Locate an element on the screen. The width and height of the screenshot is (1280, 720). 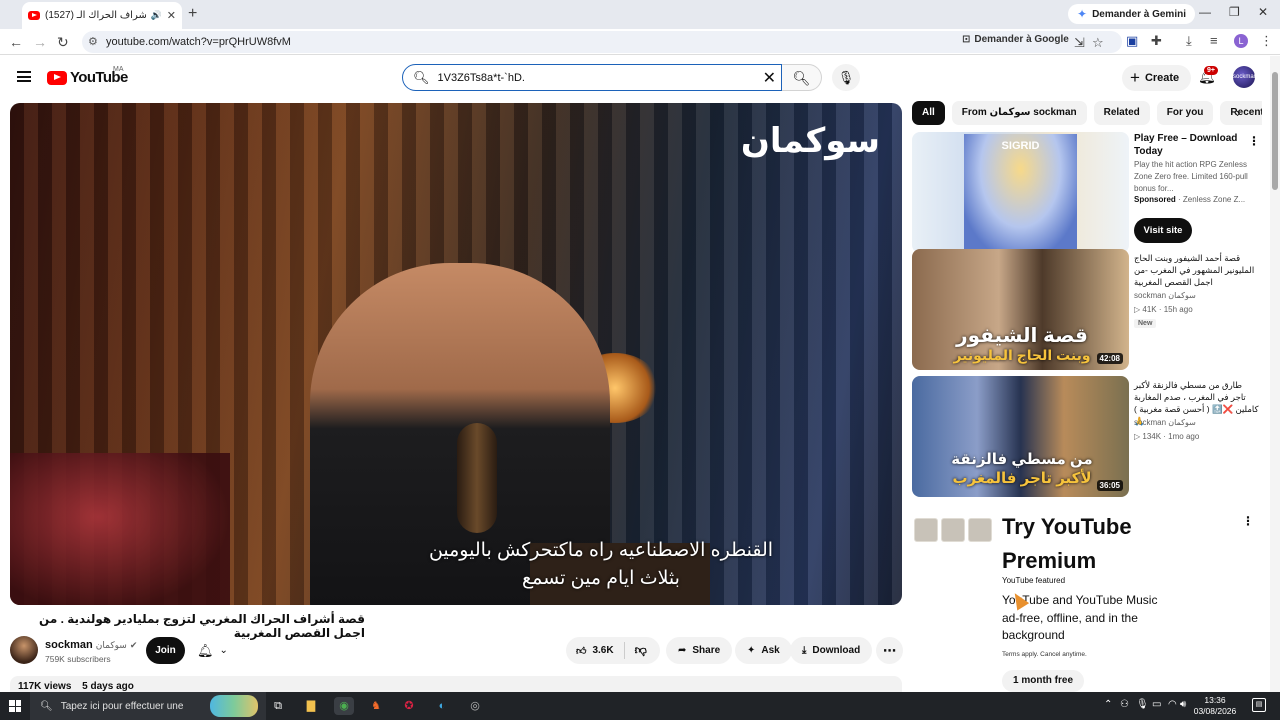
chrome-icon: ◉ is located at coordinates (344, 706).